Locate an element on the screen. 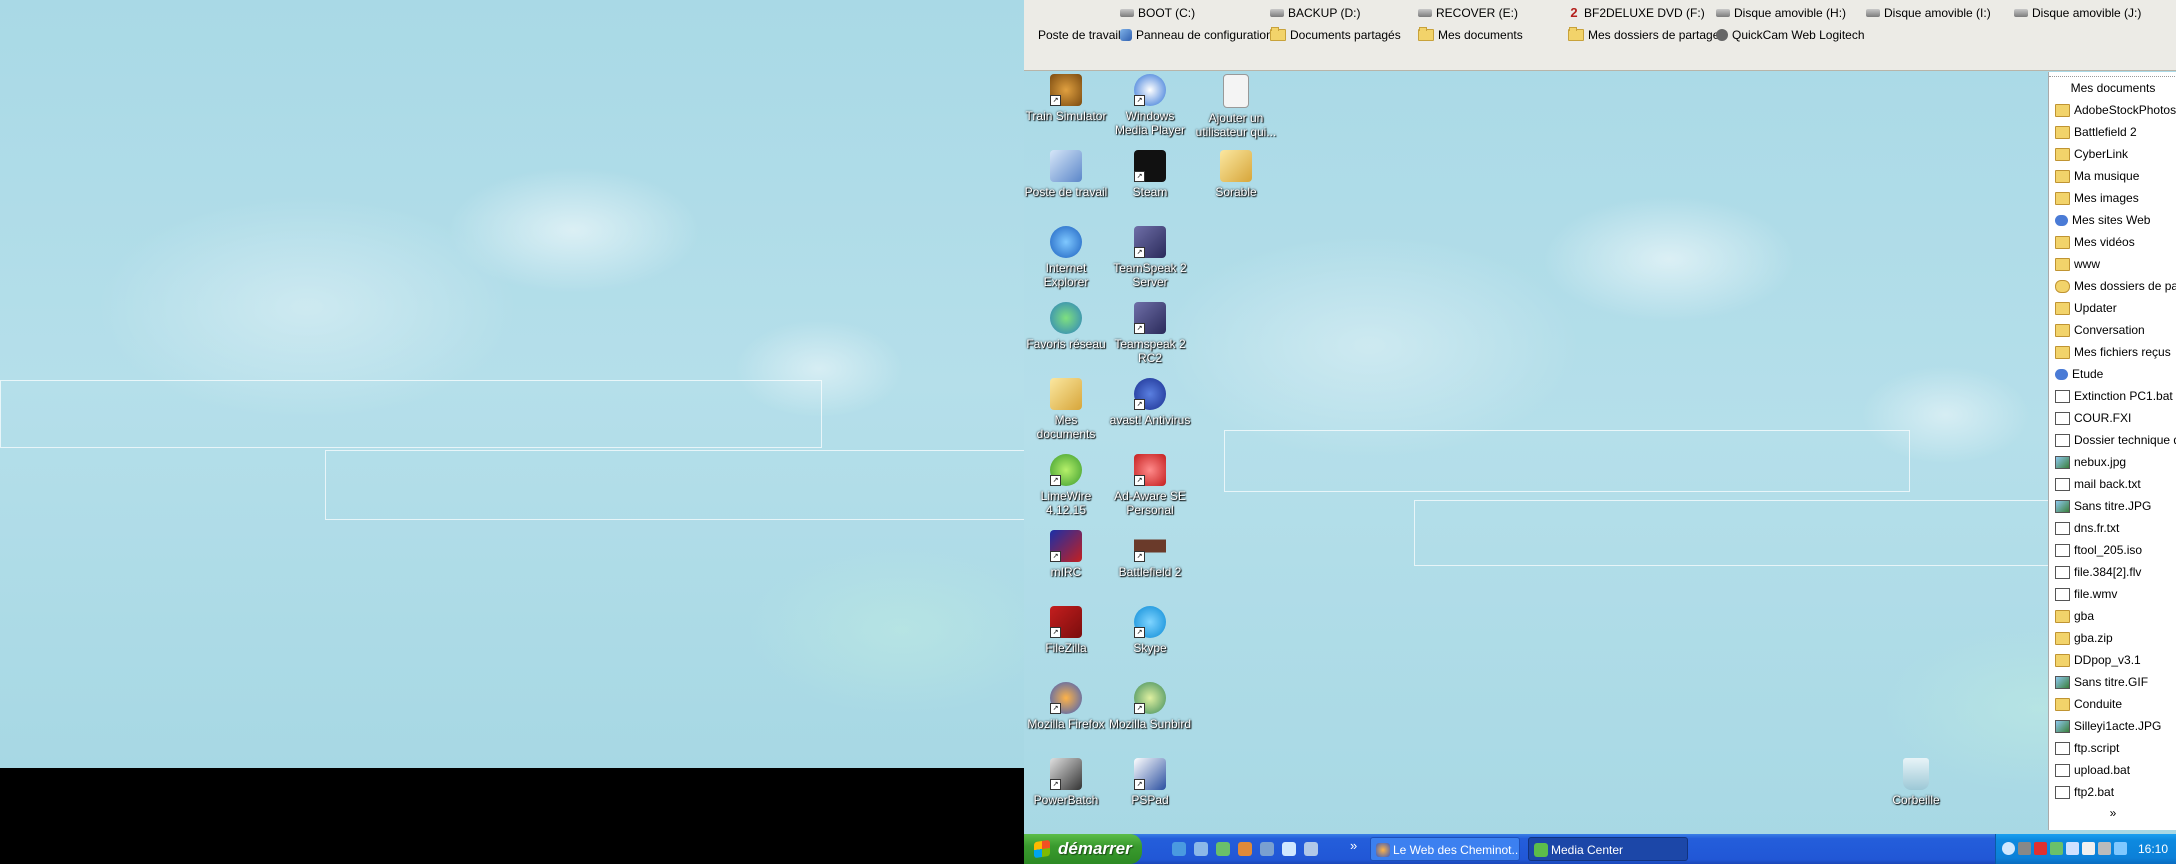 This screenshot has width=2176, height=864. desktop-icon-teamspeak-server: ↗ TeamSpeak 2 Server is located at coordinates (1150, 257).